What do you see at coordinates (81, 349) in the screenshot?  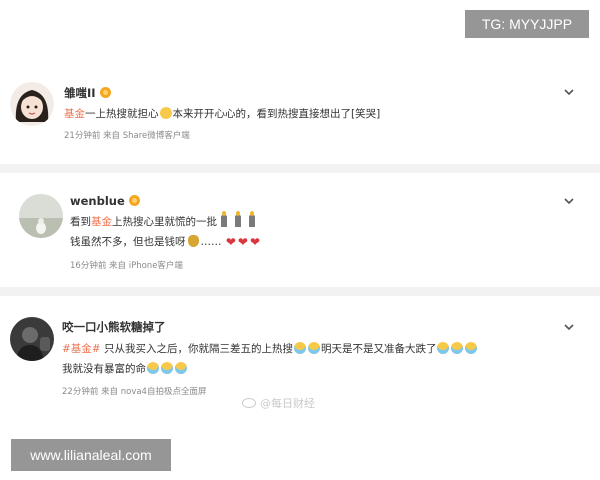 I see `topic-link: #基金#` at bounding box center [81, 349].